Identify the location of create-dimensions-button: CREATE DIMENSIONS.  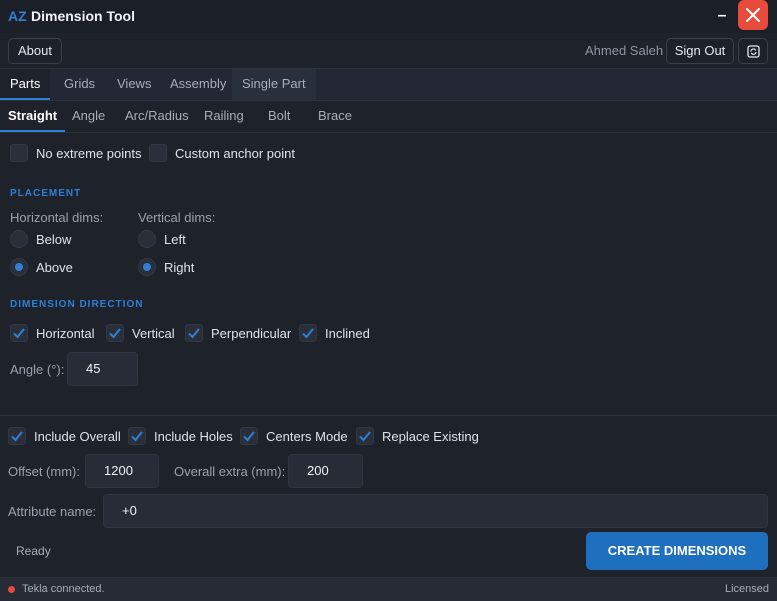
(677, 551).